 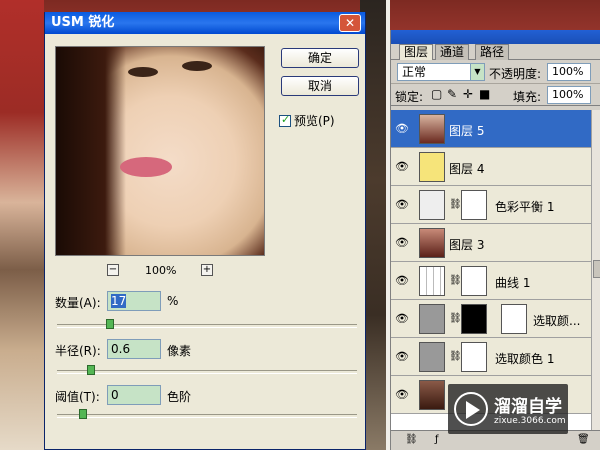 What do you see at coordinates (77, 397) in the screenshot?
I see `threshold-label: 阈值(T):` at bounding box center [77, 397].